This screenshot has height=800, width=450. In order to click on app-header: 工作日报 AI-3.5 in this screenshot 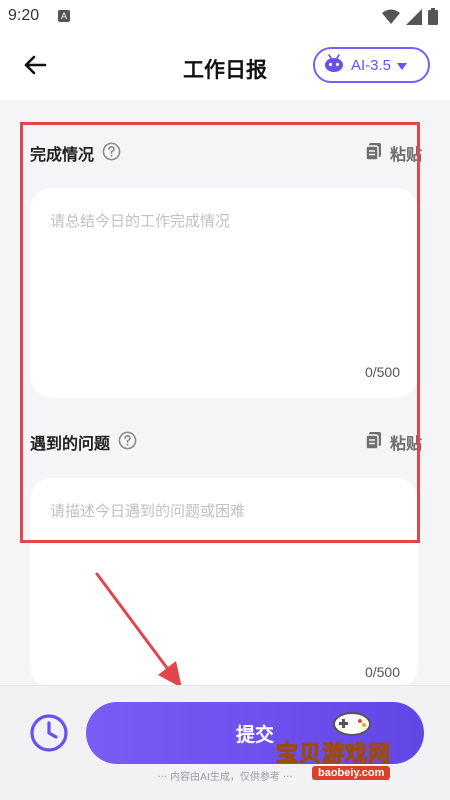, I will do `click(225, 67)`.